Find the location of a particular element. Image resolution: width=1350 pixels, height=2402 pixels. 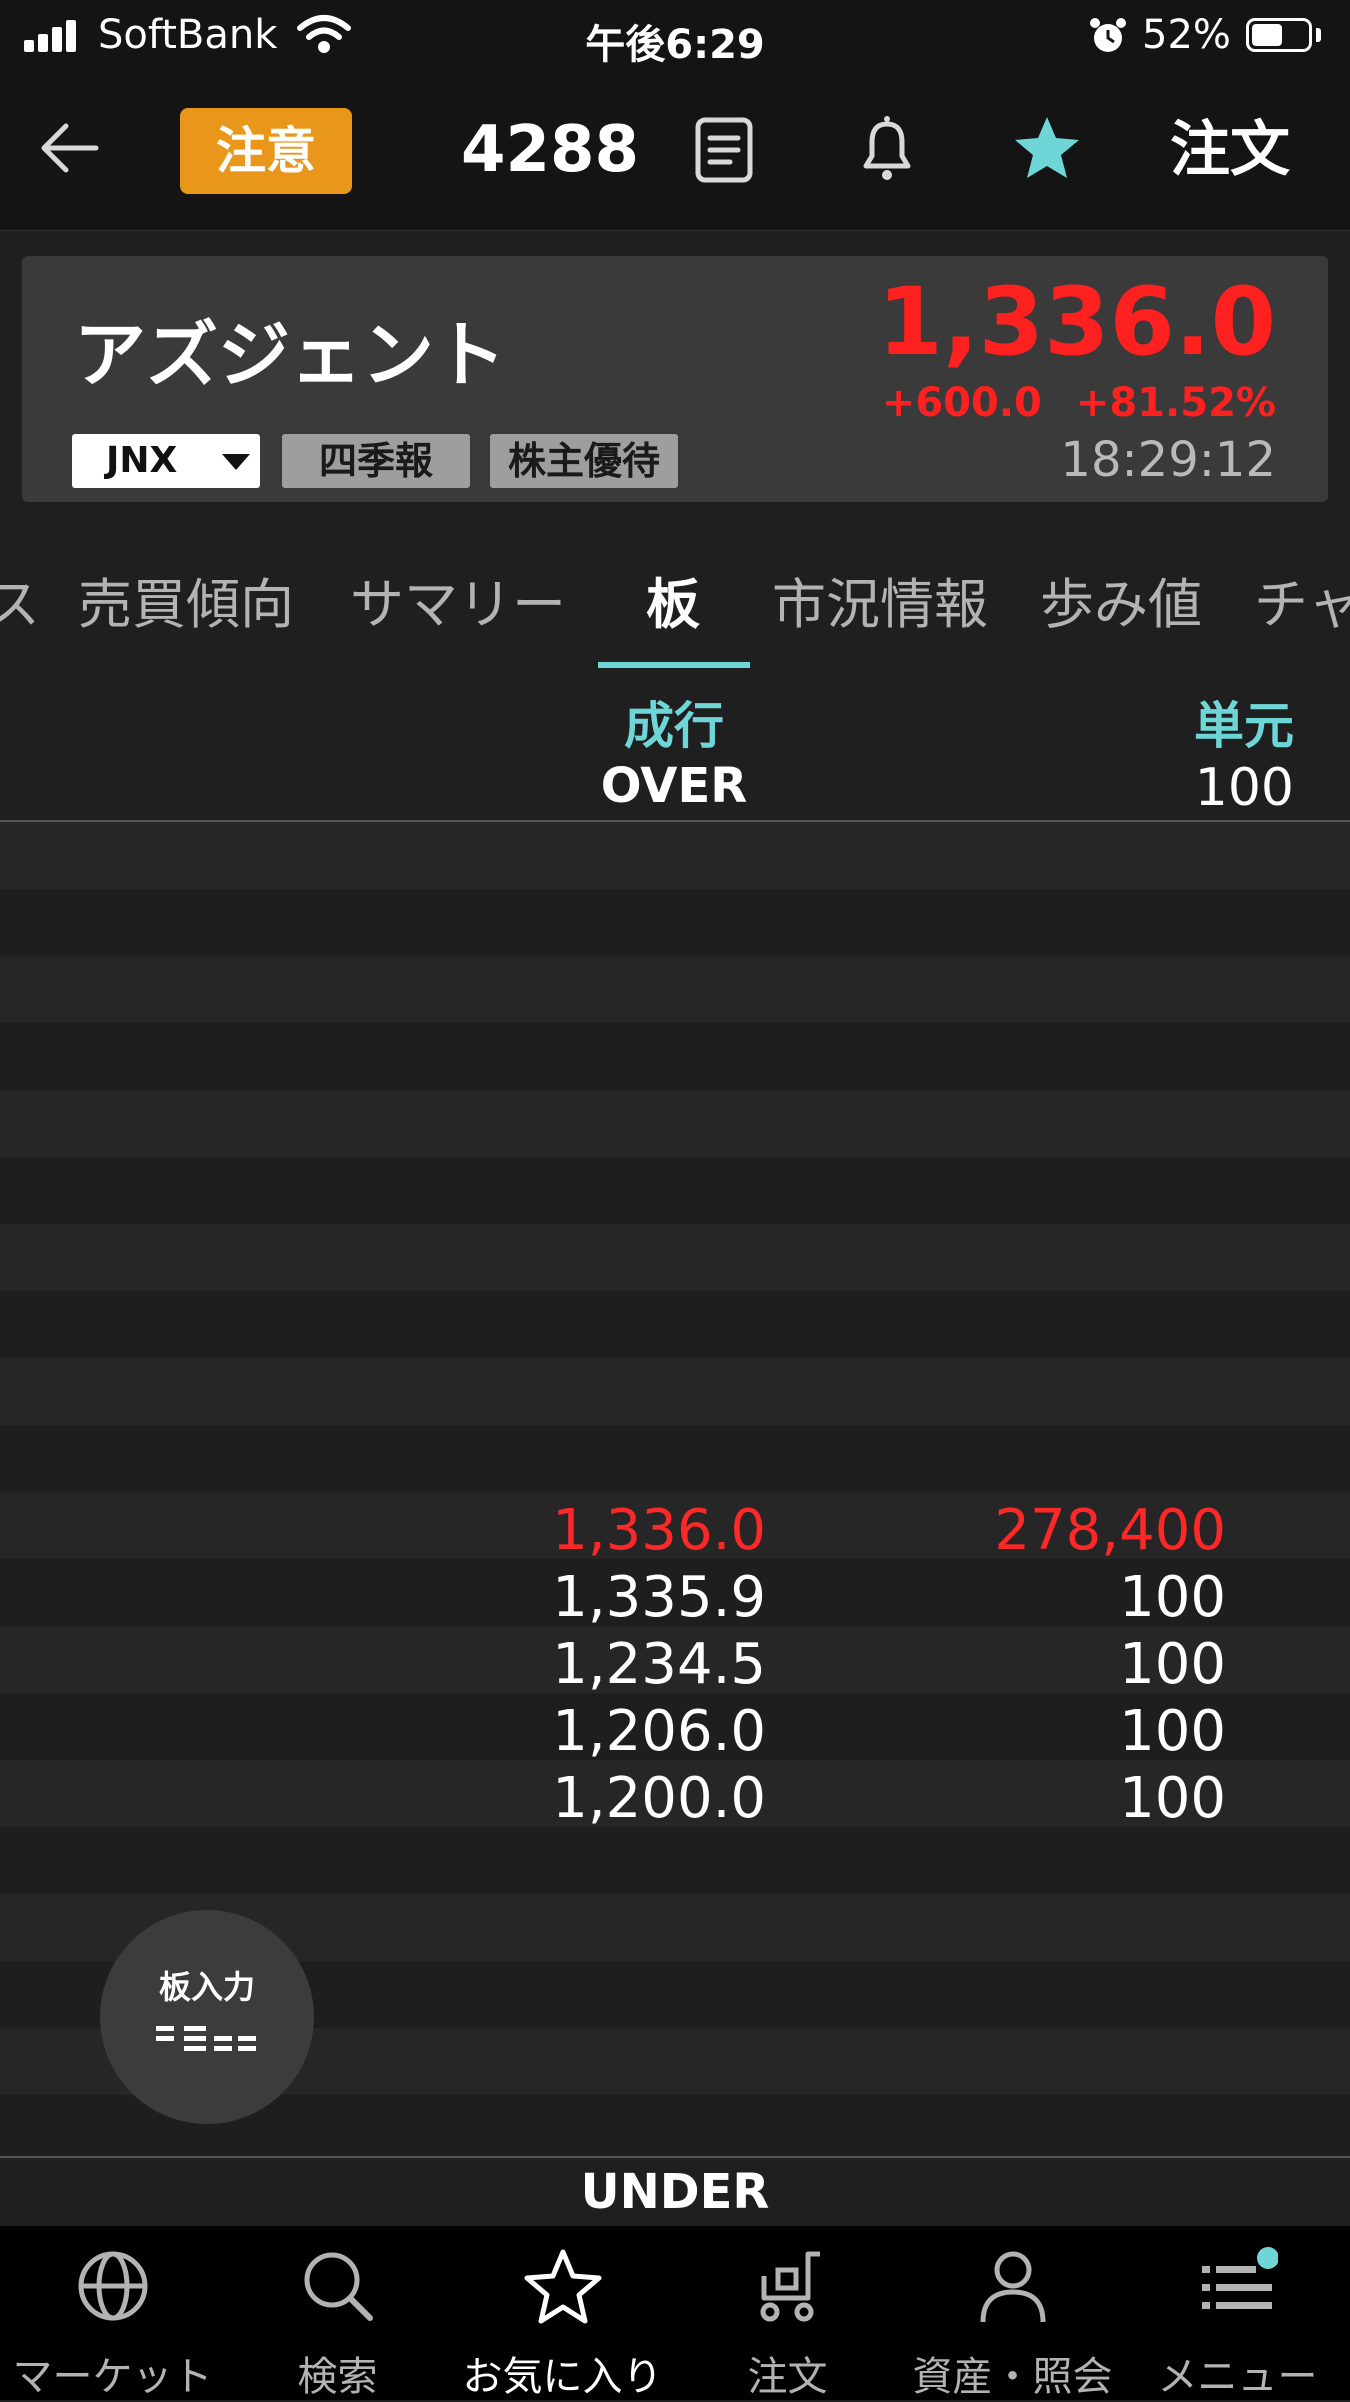

board-price: 1,206.0 is located at coordinates (659, 1731).